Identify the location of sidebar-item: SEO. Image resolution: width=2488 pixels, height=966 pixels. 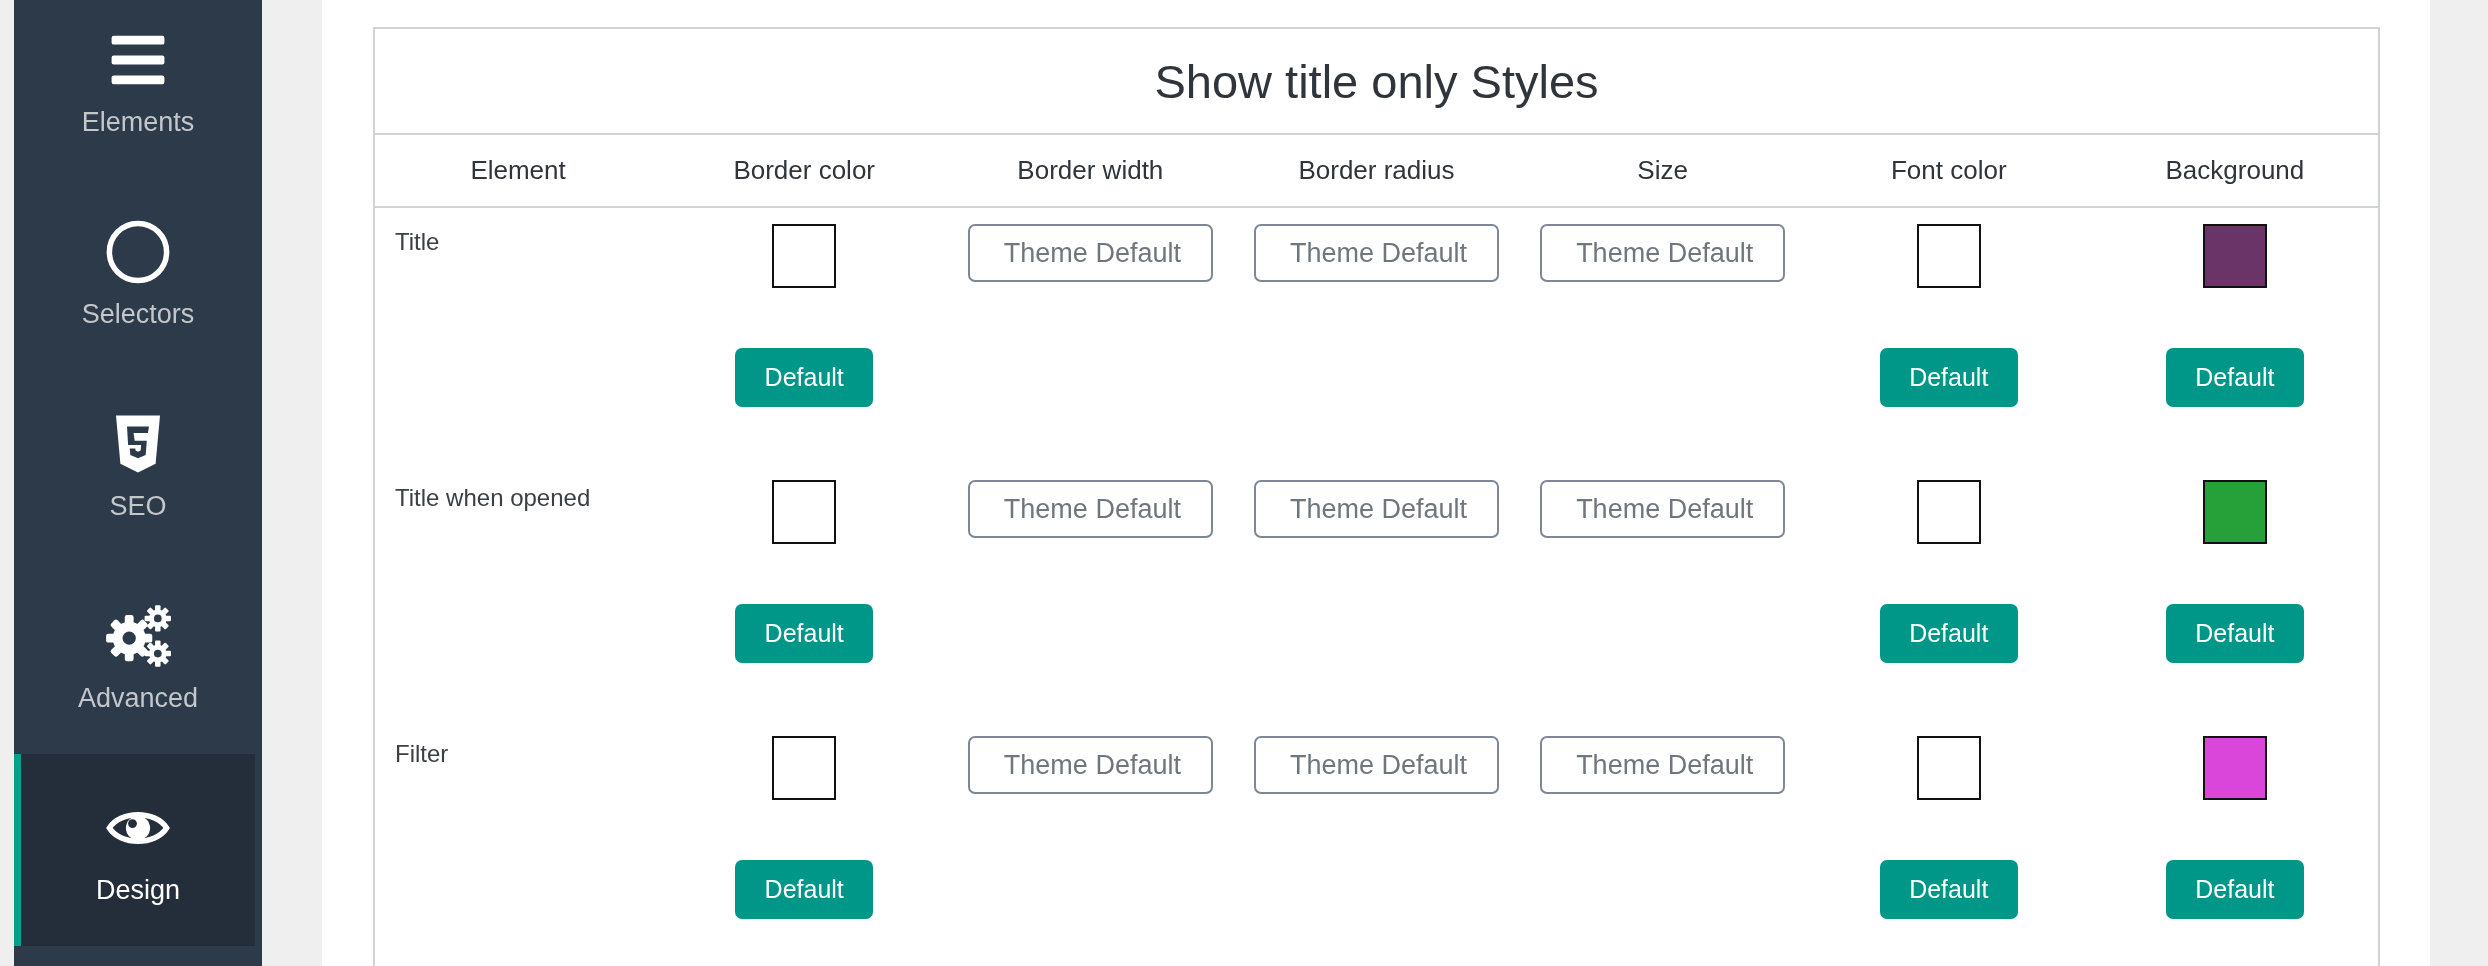
(134, 466).